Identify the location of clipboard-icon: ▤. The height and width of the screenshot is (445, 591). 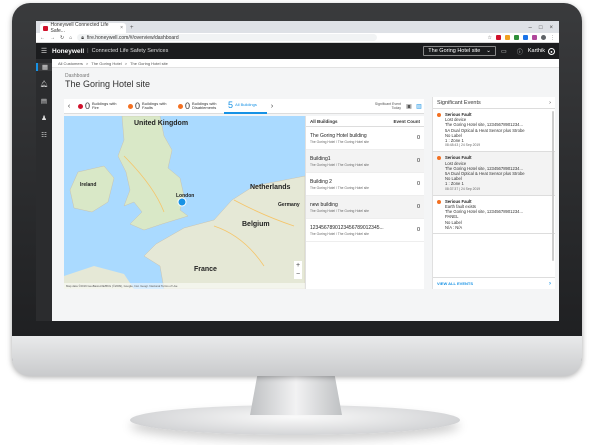
(44, 101).